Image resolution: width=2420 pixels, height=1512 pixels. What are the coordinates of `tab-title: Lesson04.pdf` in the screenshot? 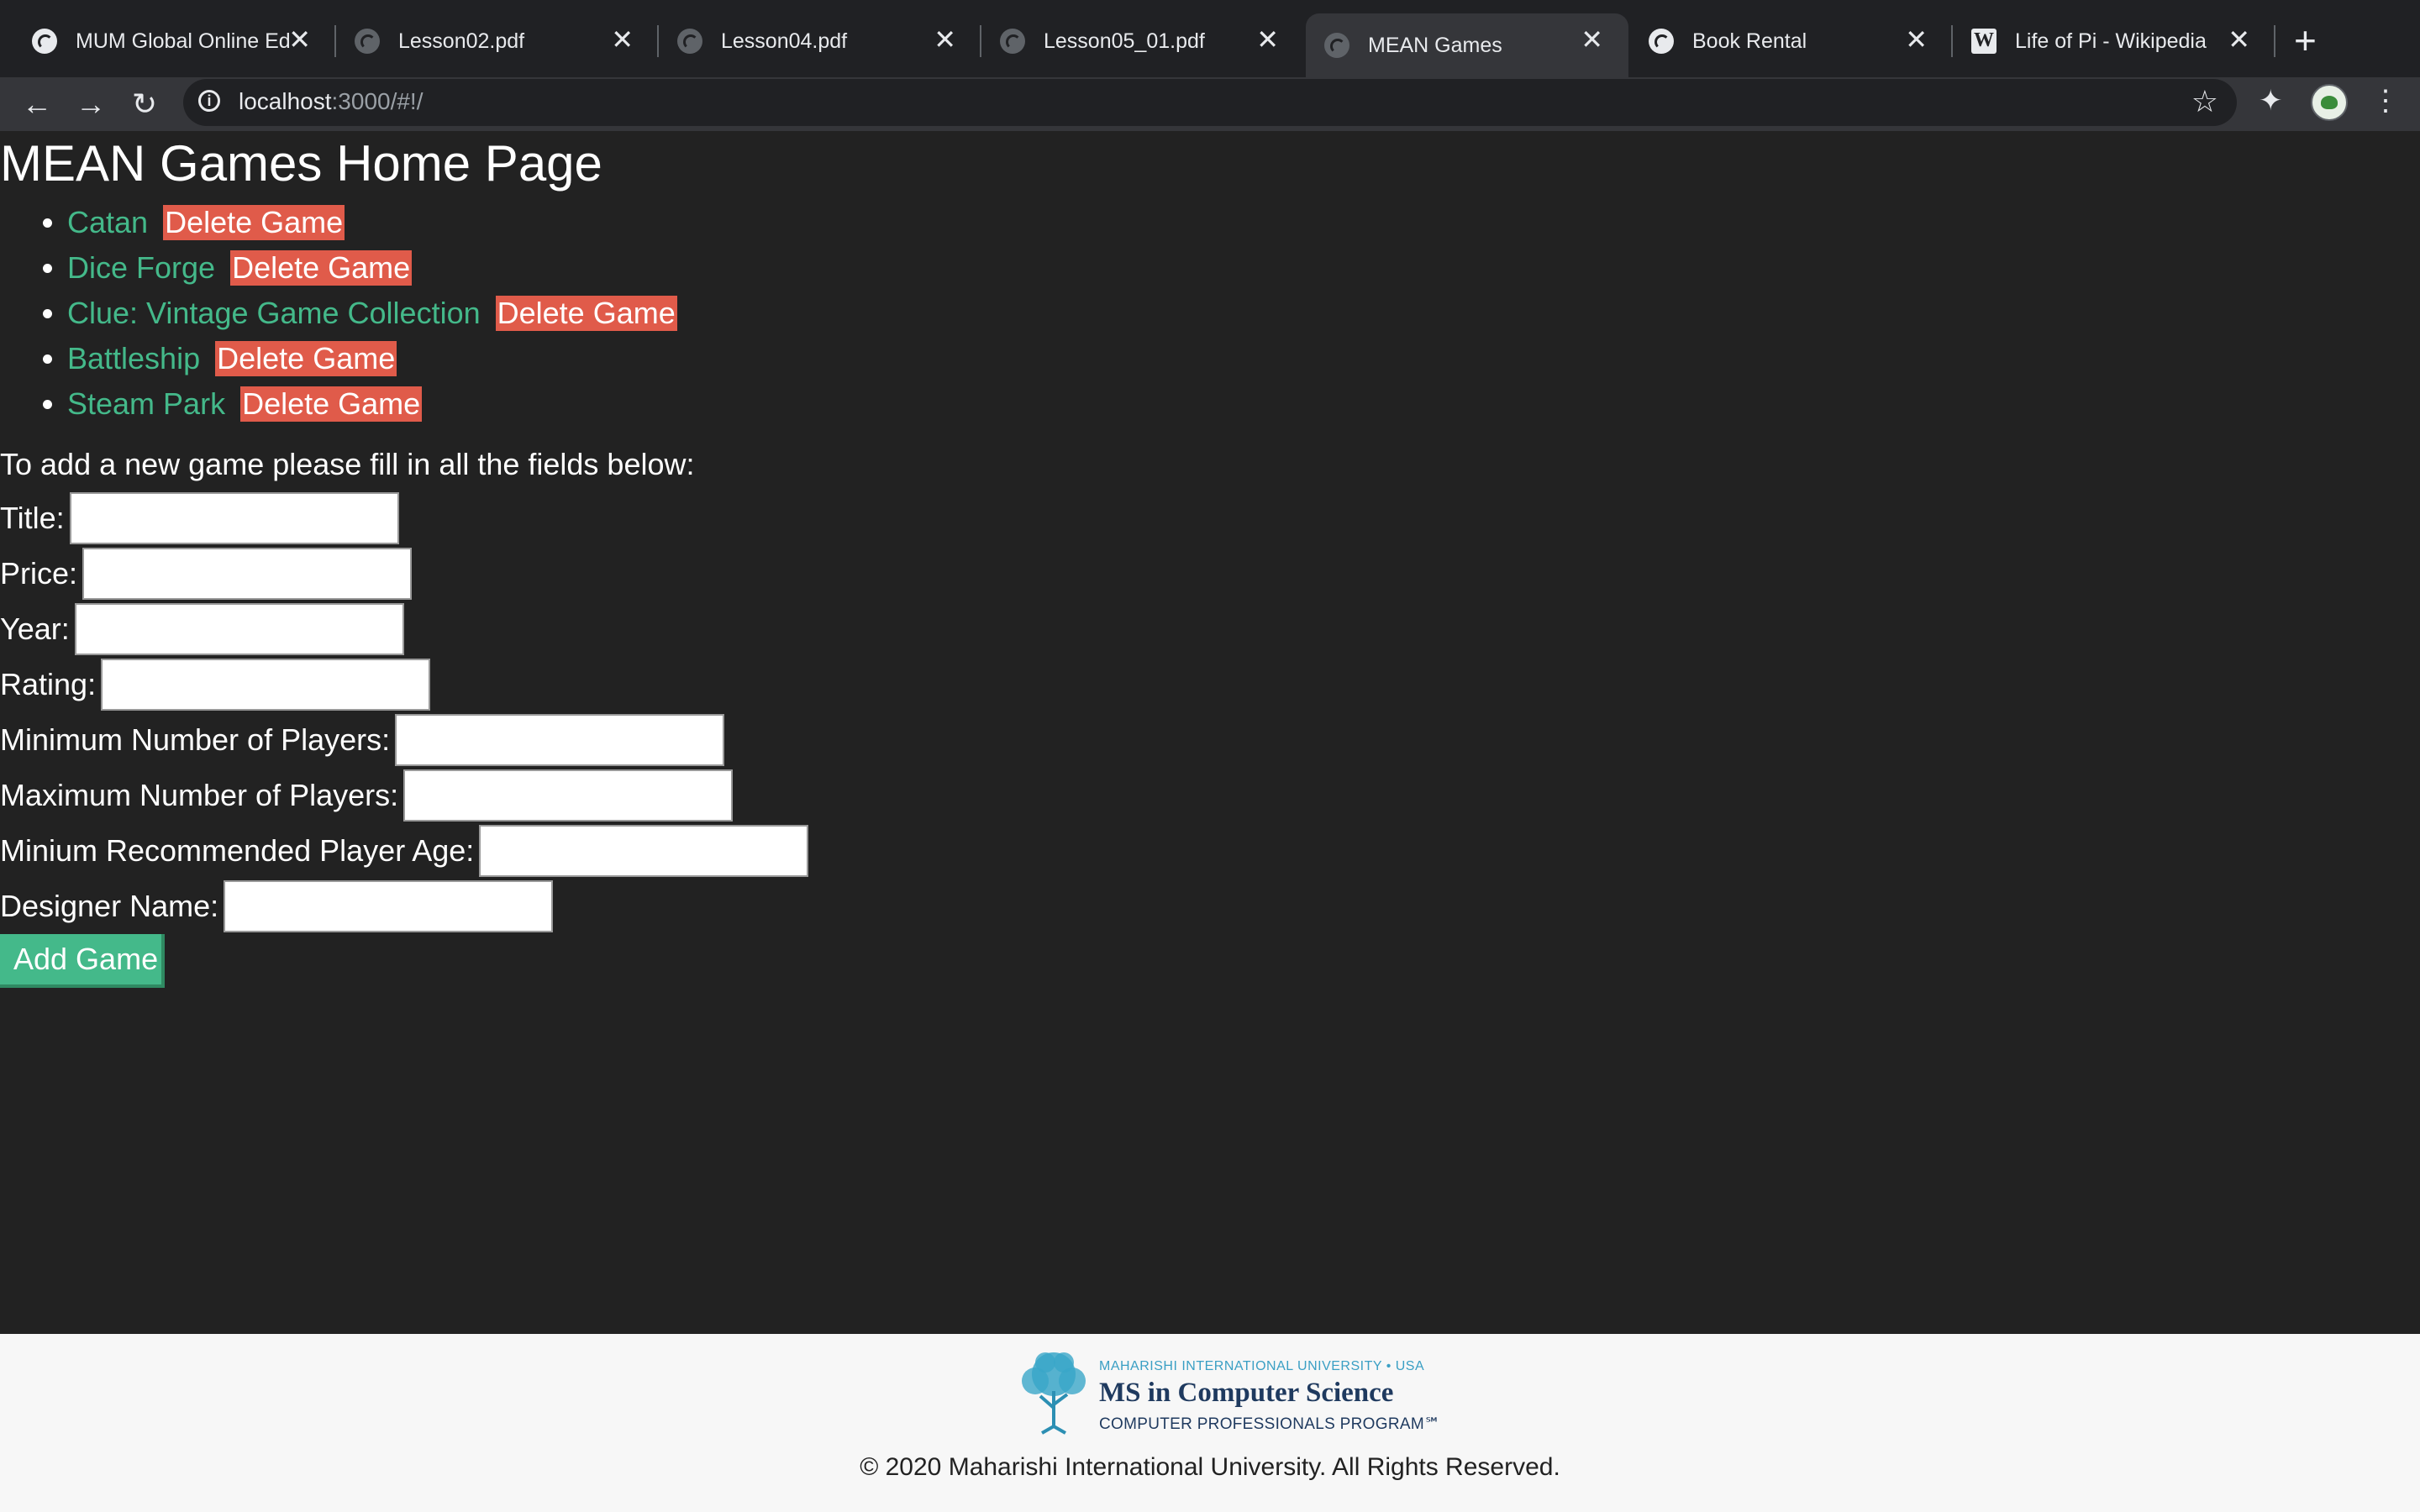 It's located at (784, 41).